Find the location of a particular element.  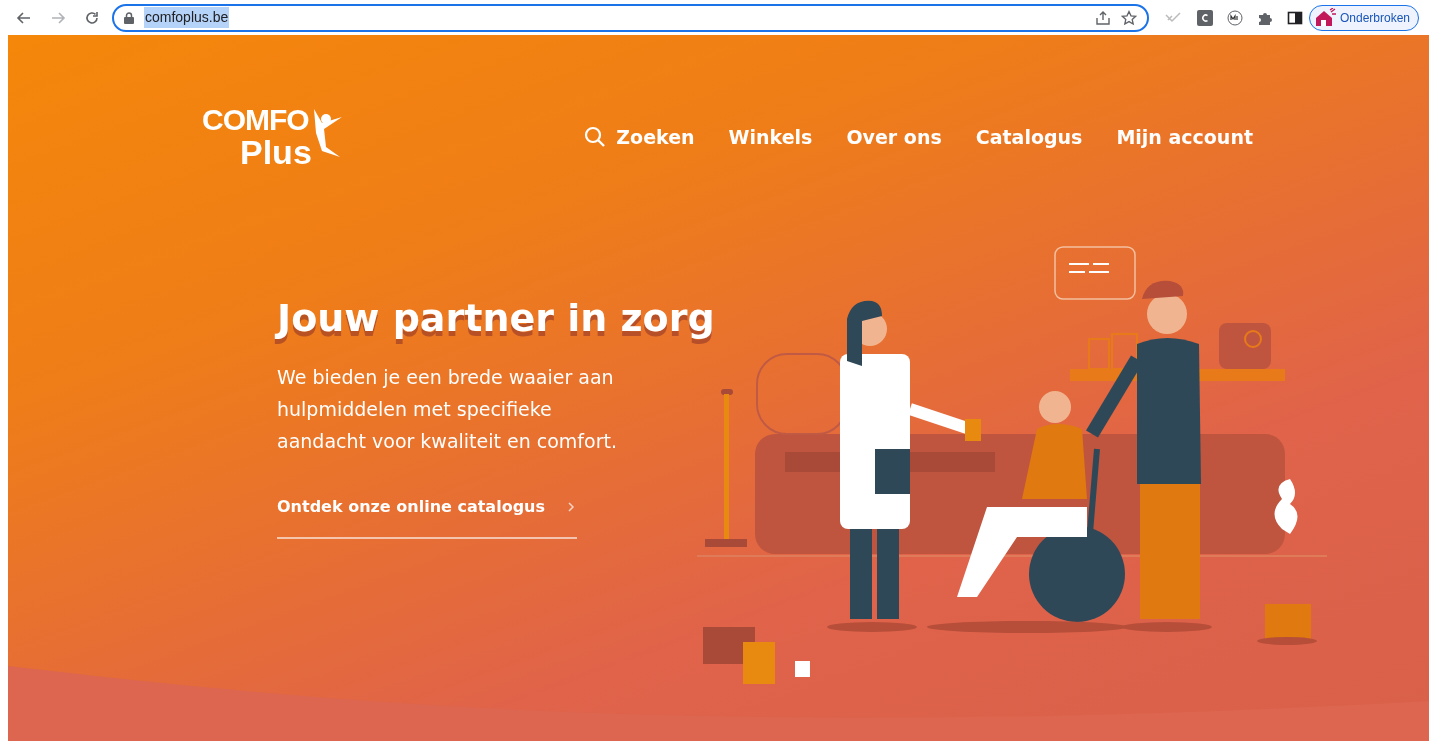

hero-title: Jouw partner in zorg is located at coordinates (496, 318).